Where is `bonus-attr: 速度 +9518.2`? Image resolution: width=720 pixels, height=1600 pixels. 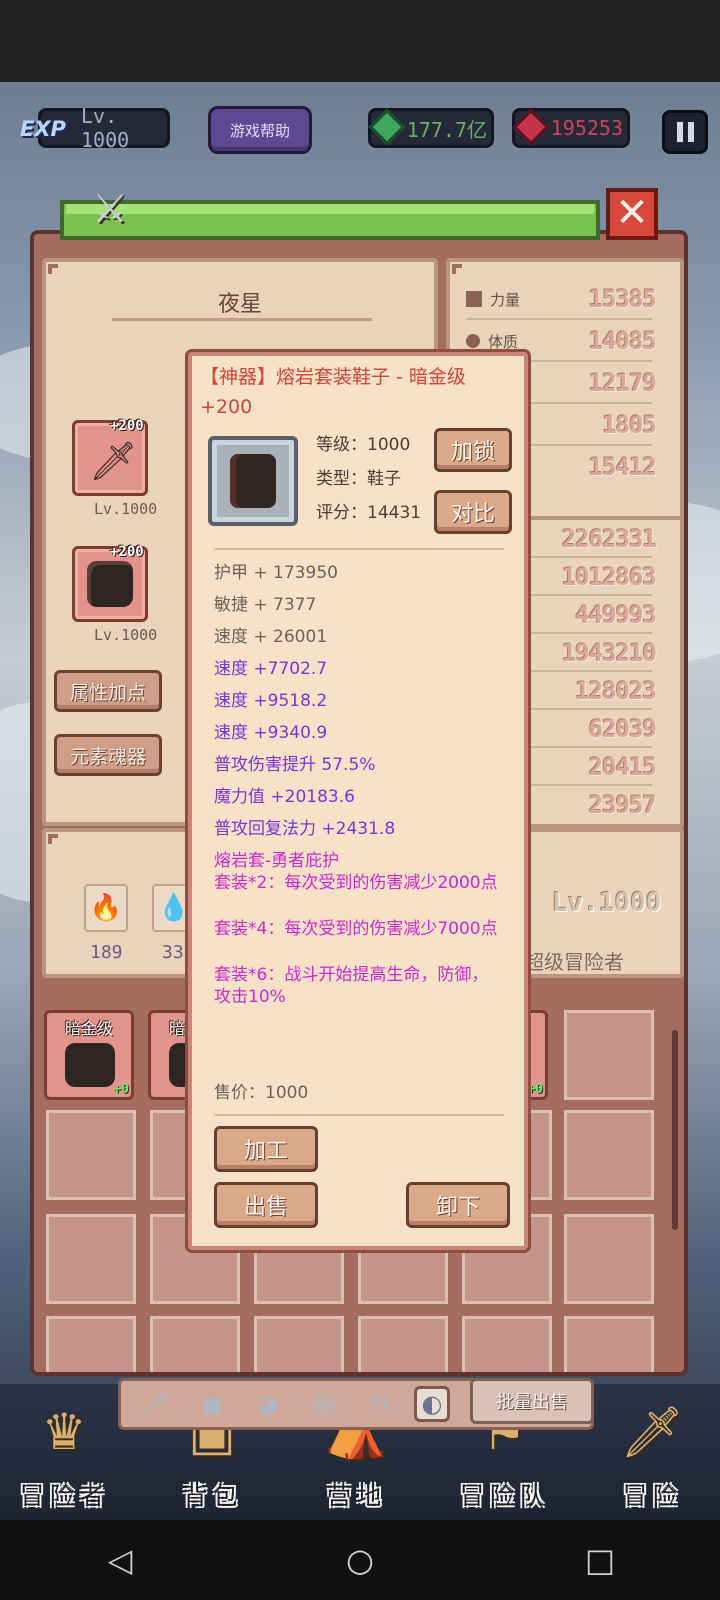 bonus-attr: 速度 +9518.2 is located at coordinates (271, 701).